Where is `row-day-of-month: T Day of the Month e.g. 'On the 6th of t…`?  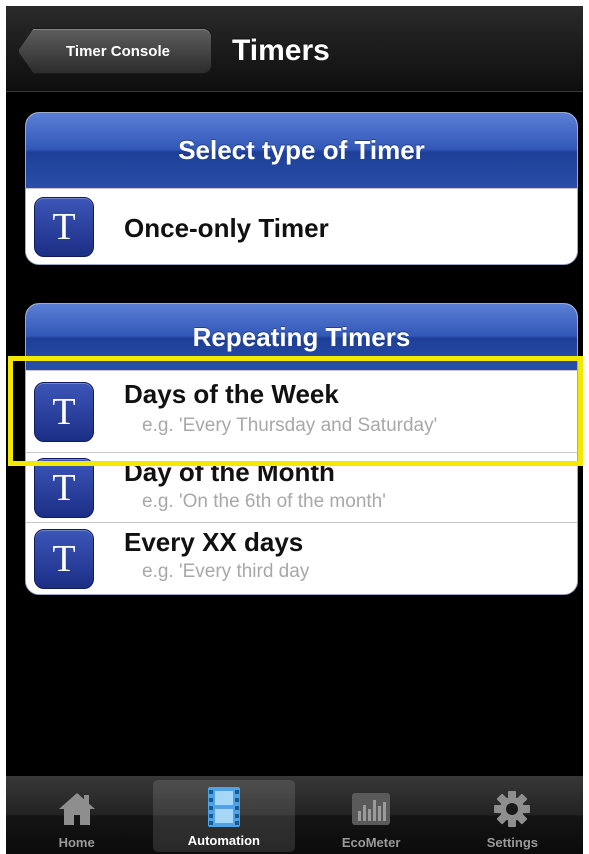
row-day-of-month: T Day of the Month e.g. 'On the 6th of t… is located at coordinates (301, 487).